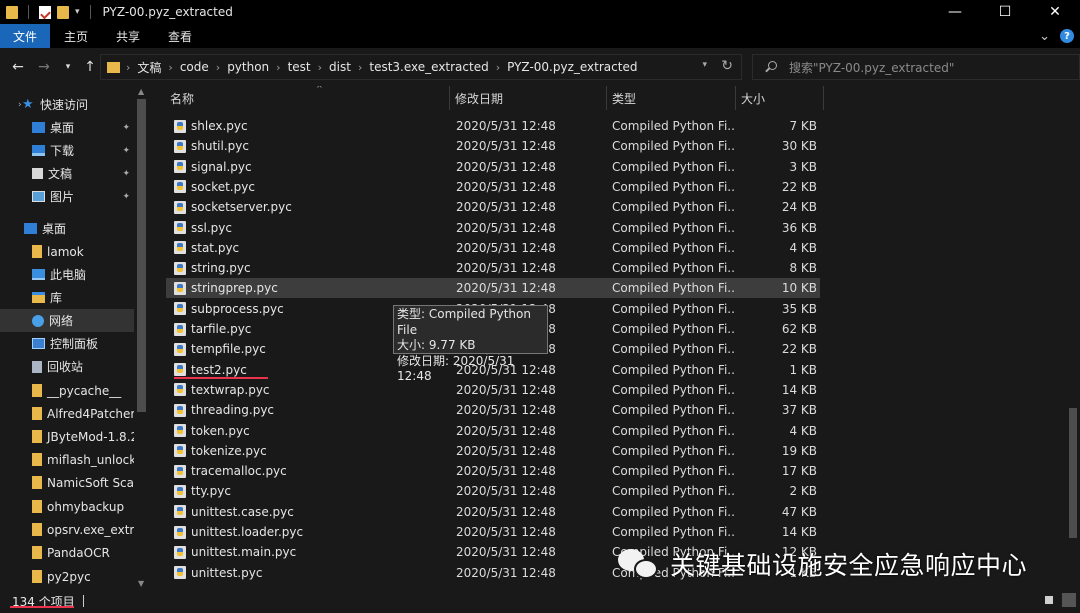 The height and width of the screenshot is (613, 1080). I want to click on breadcrumb-item: test, so click(299, 67).